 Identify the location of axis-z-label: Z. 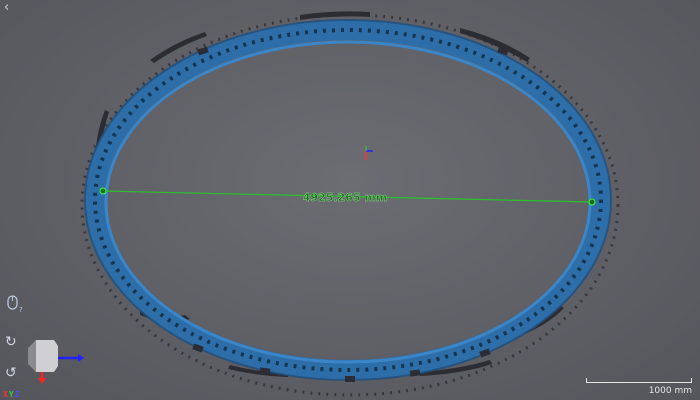
(17, 394).